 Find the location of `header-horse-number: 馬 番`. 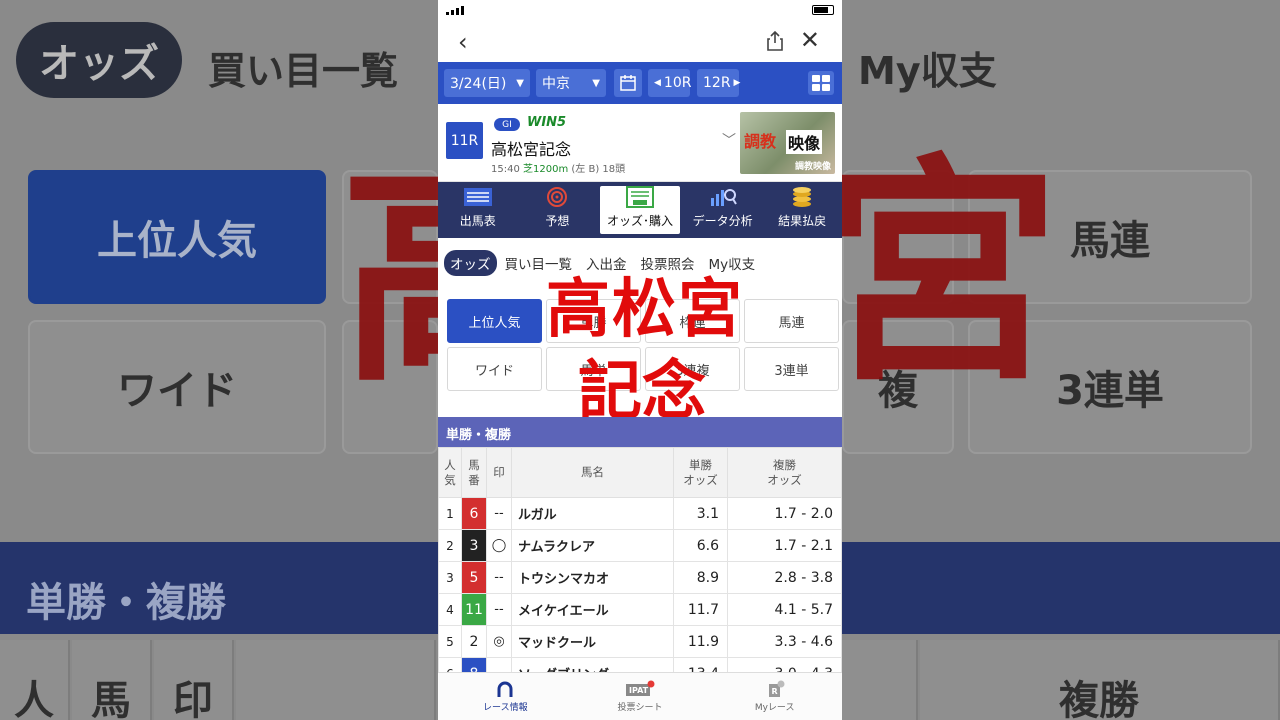

header-horse-number: 馬 番 is located at coordinates (474, 472).